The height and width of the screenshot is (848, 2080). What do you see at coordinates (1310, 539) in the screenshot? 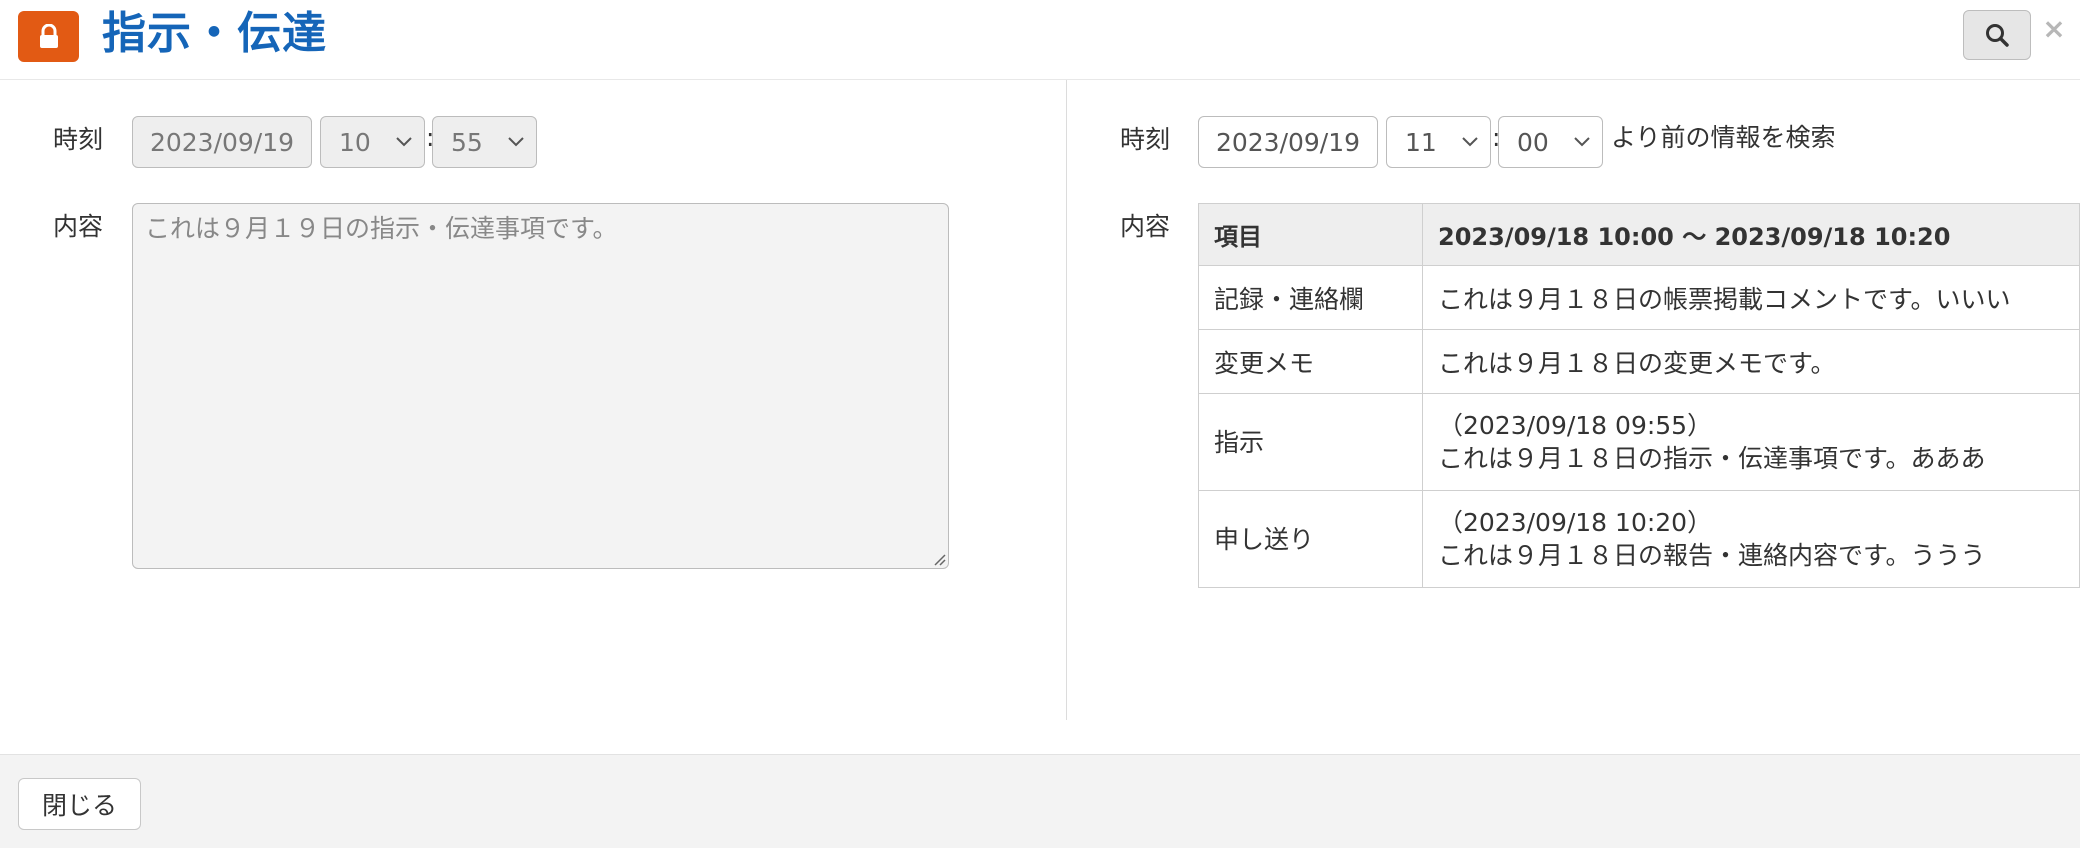
I see `table-cell-key: 申し送り` at bounding box center [1310, 539].